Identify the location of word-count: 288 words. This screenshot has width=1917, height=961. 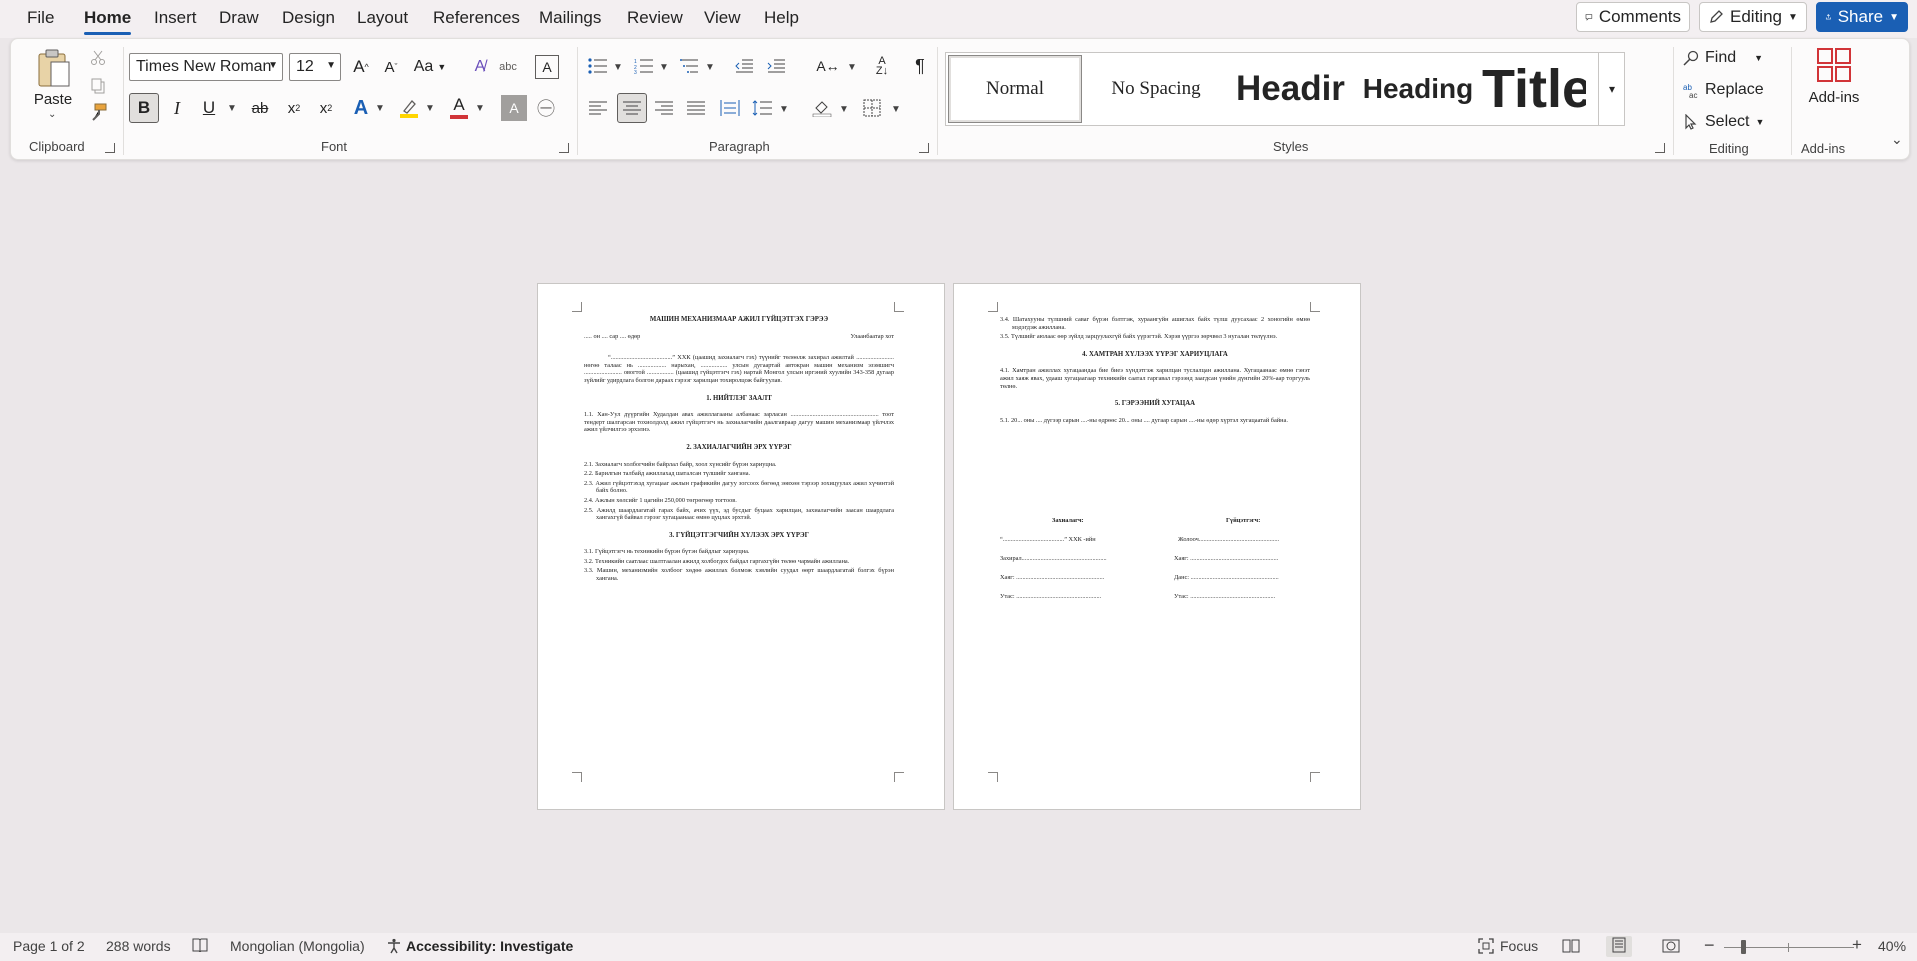
(138, 946).